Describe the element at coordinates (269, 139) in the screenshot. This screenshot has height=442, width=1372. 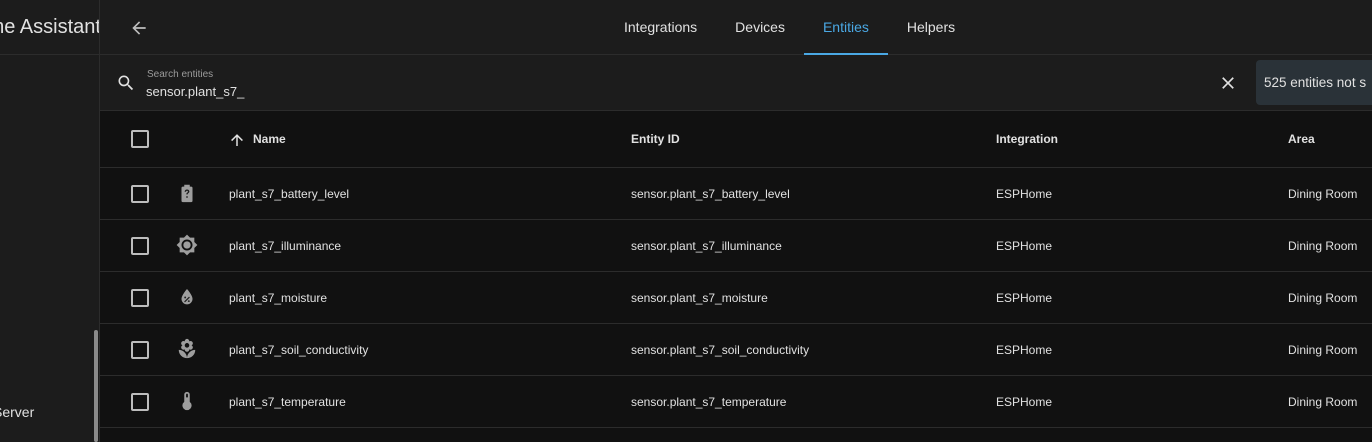
I see `header-name: Name` at that location.